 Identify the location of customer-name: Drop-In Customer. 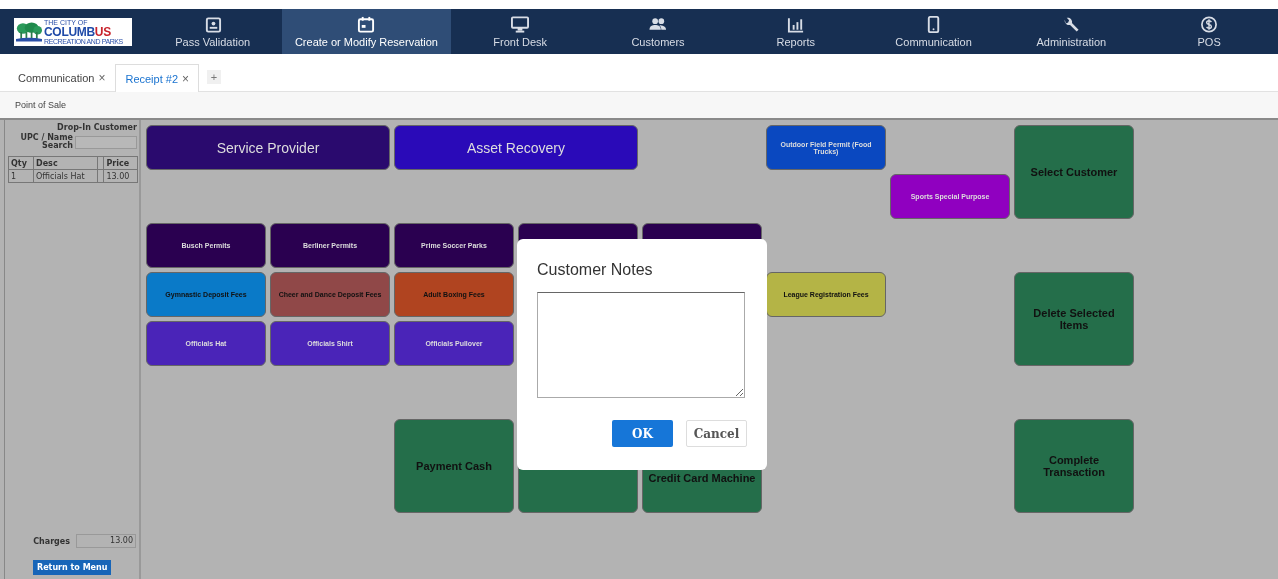
(97, 127).